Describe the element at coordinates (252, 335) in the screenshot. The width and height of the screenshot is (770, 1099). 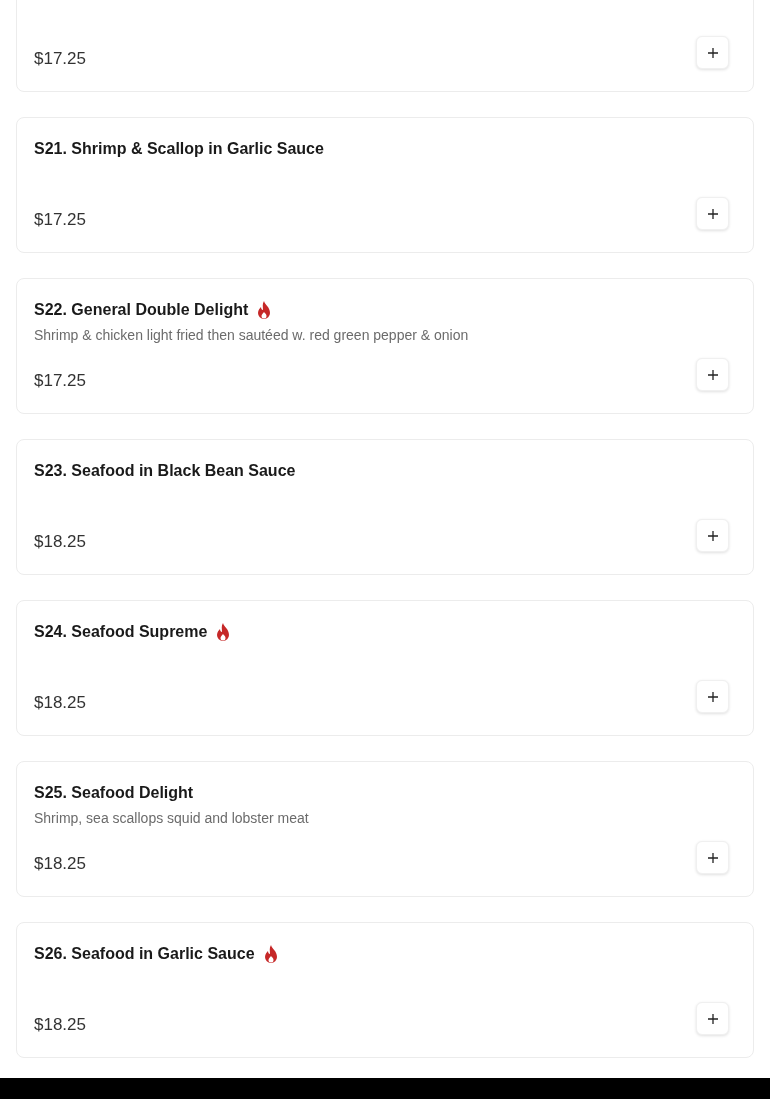
I see `item-description: Shrimp & chicken light fried then sautéed w. red green pepper & onion` at that location.